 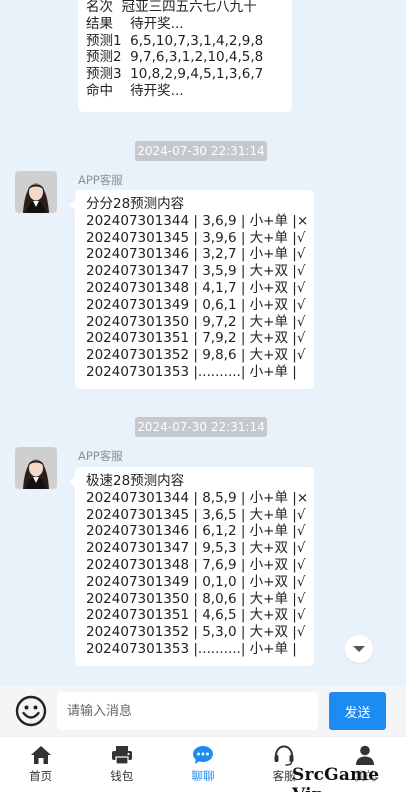 I want to click on message-input, so click(x=187, y=711).